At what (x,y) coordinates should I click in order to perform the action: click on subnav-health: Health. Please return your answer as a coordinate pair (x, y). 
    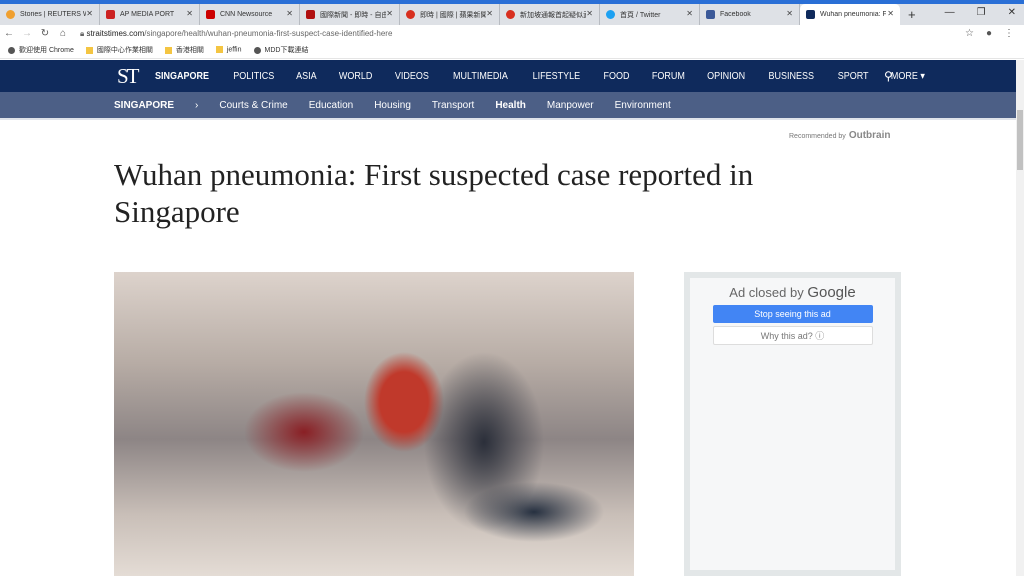
    Looking at the image, I should click on (510, 105).